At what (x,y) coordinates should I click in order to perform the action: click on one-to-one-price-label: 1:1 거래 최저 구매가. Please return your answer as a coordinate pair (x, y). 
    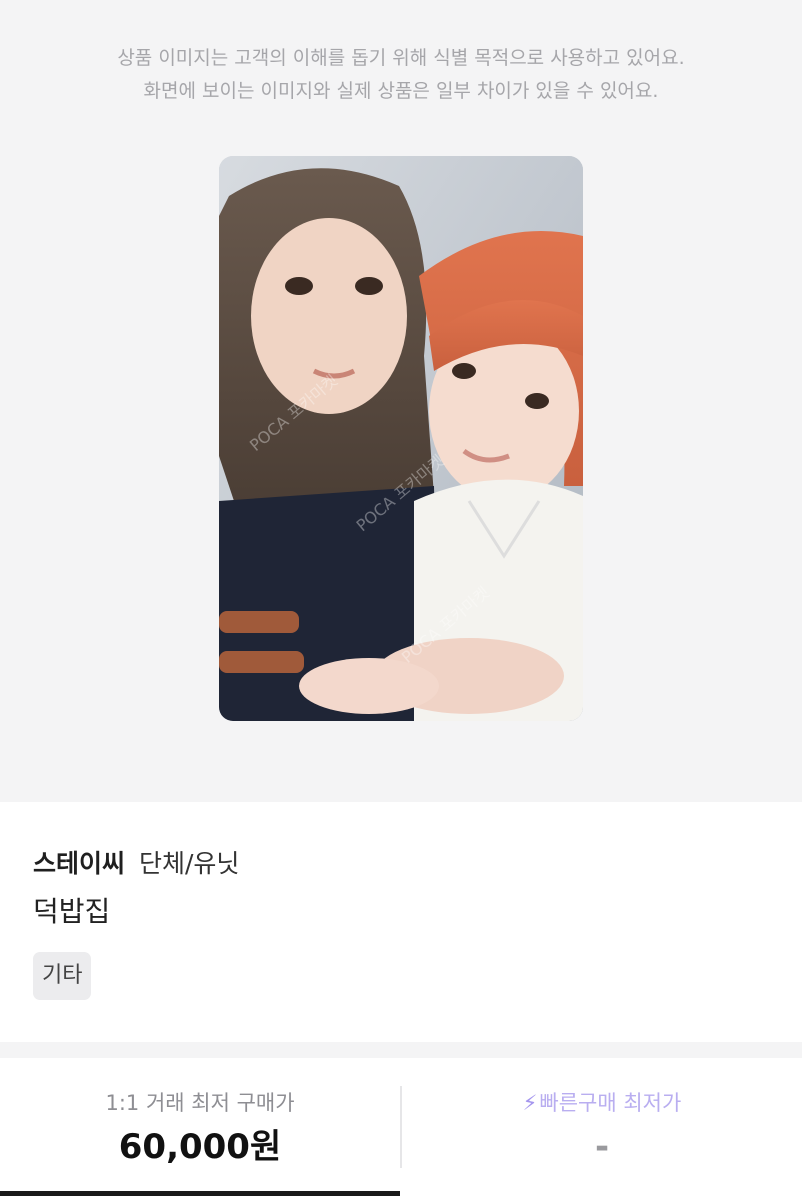
    Looking at the image, I should click on (200, 1103).